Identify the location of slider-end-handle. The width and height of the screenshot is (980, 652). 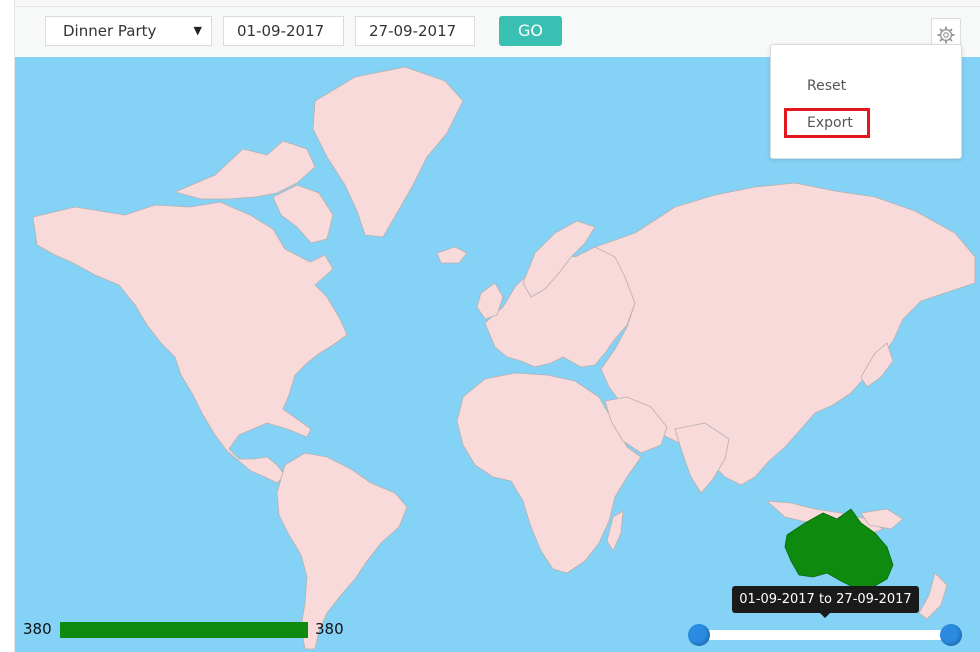
(951, 635).